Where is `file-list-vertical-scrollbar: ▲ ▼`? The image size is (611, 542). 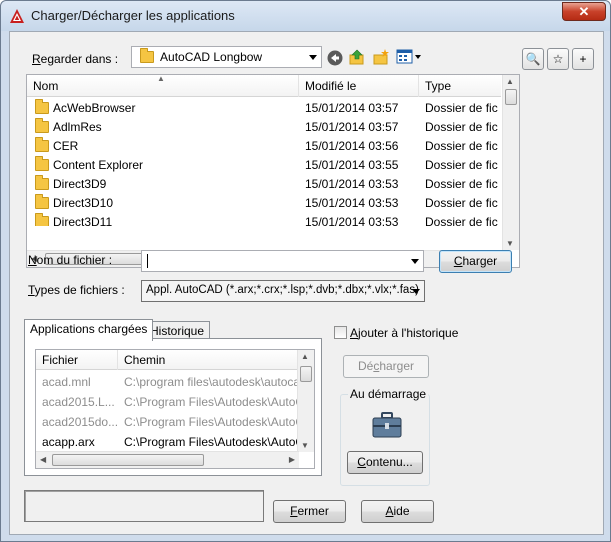
file-list-vertical-scrollbar: ▲ ▼ is located at coordinates (510, 162).